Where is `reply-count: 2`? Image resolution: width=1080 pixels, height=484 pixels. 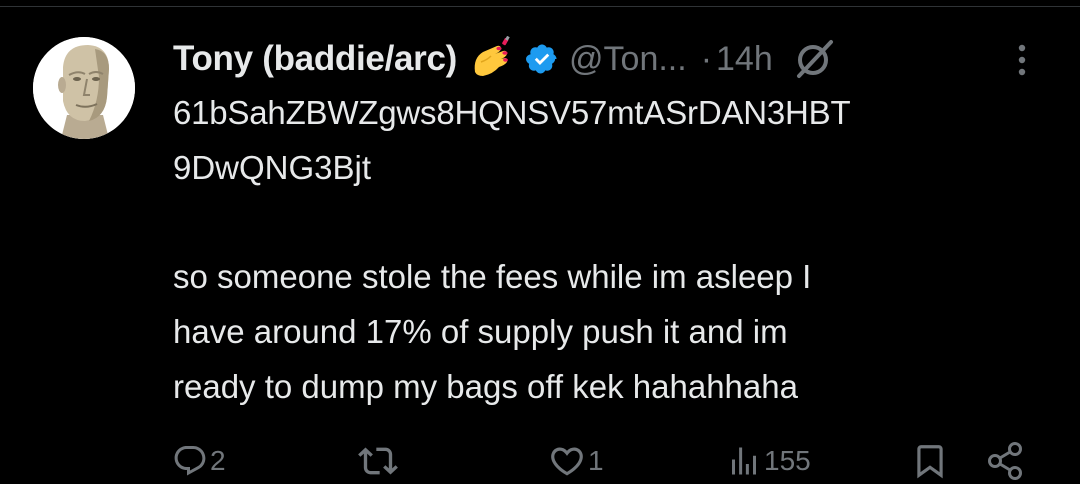 reply-count: 2 is located at coordinates (218, 460).